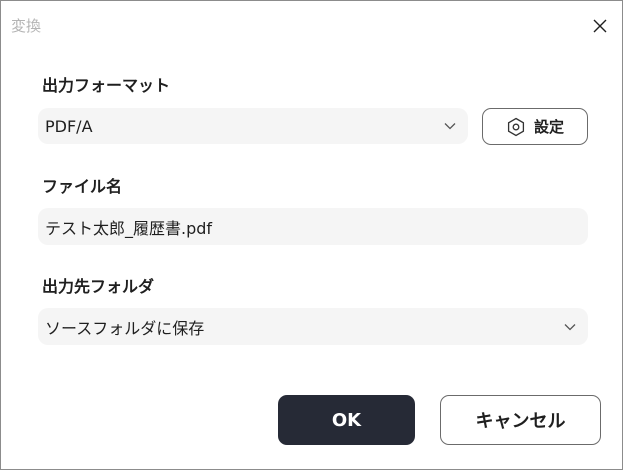  What do you see at coordinates (516, 126) in the screenshot?
I see `gear-icon` at bounding box center [516, 126].